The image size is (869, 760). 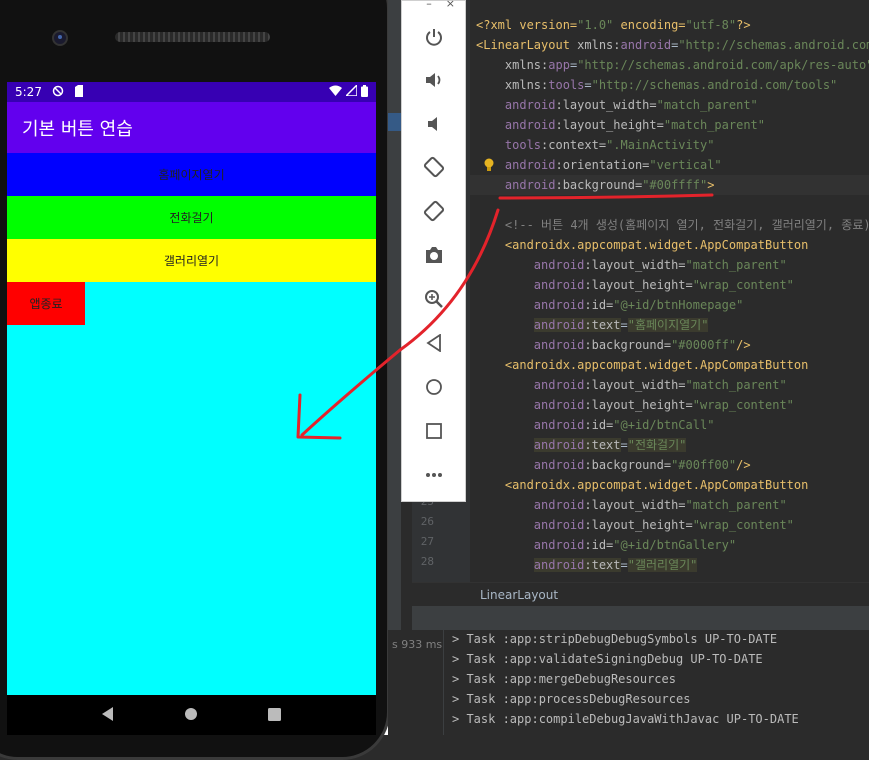 What do you see at coordinates (610, 445) in the screenshot?
I see `code-line: android:text="전화걸기"` at bounding box center [610, 445].